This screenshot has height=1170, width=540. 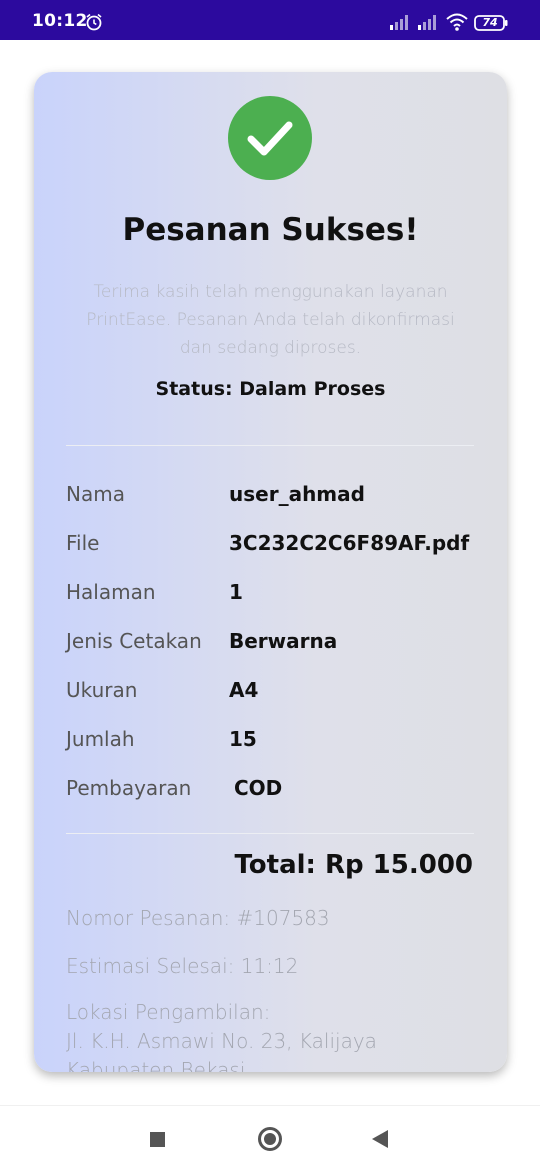 What do you see at coordinates (168, 1012) in the screenshot?
I see `pickup-location-label: Lokasi Pengambilan:` at bounding box center [168, 1012].